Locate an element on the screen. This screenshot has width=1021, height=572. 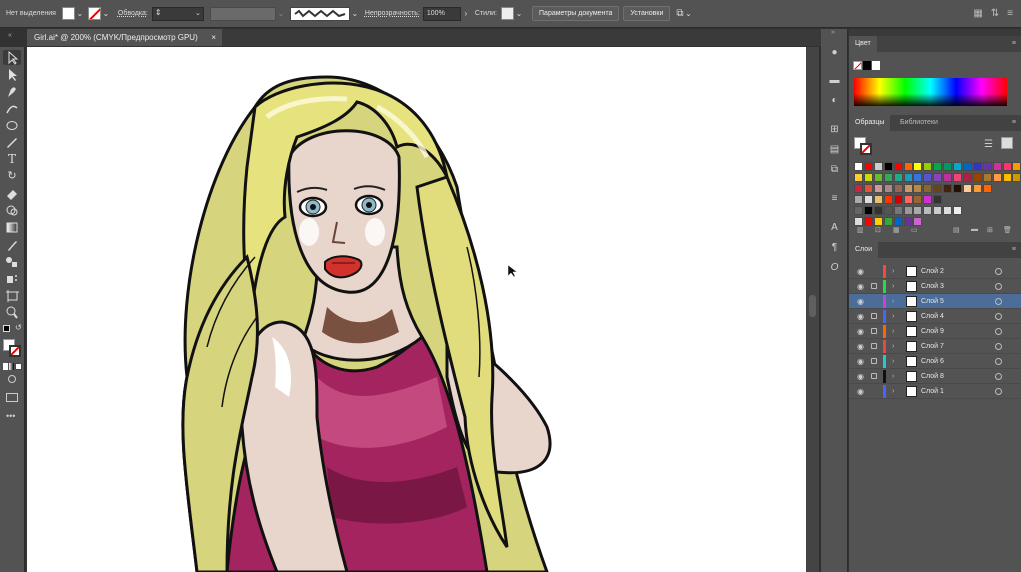
gradient-tool-icon is located at coordinates (12, 227).